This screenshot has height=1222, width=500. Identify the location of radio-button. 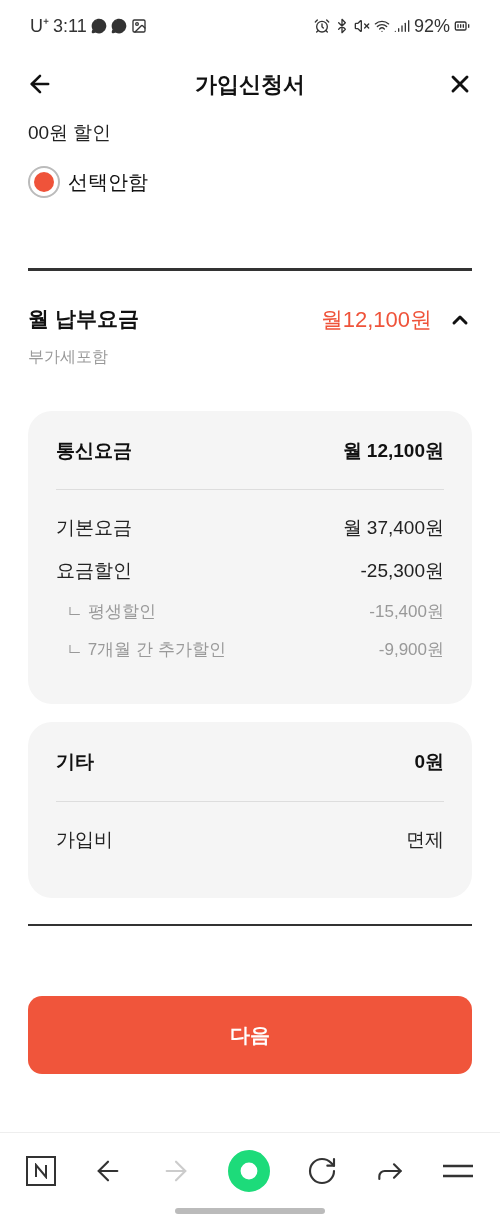
(44, 182).